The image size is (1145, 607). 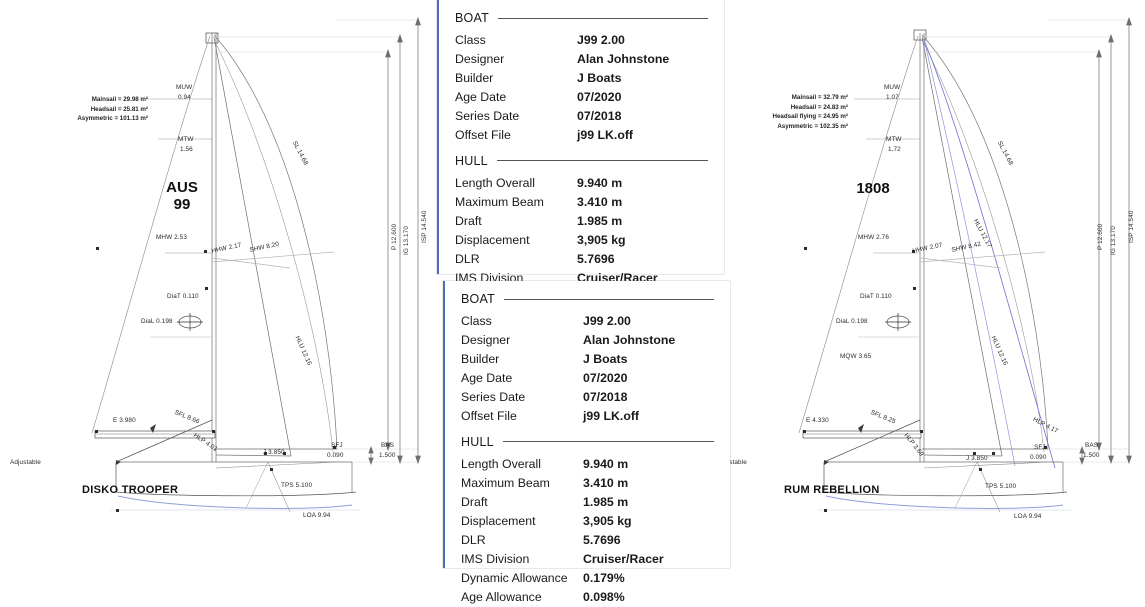 I want to click on row-value: 07/2018, so click(x=599, y=115).